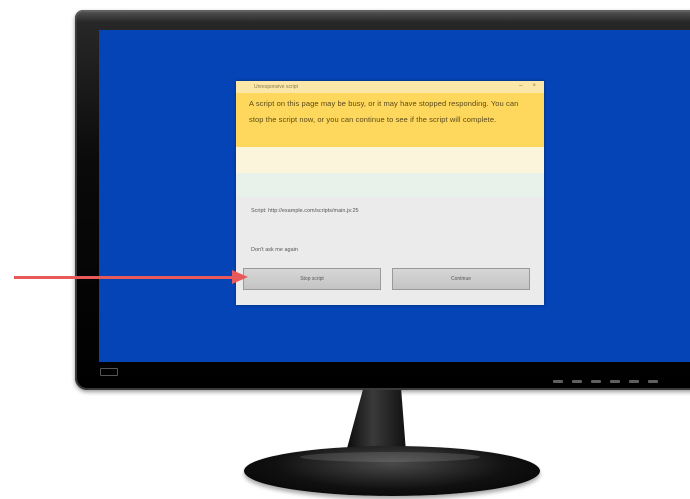 The width and height of the screenshot is (690, 499). Describe the element at coordinates (124, 277) in the screenshot. I see `pointer-arrow-line` at that location.